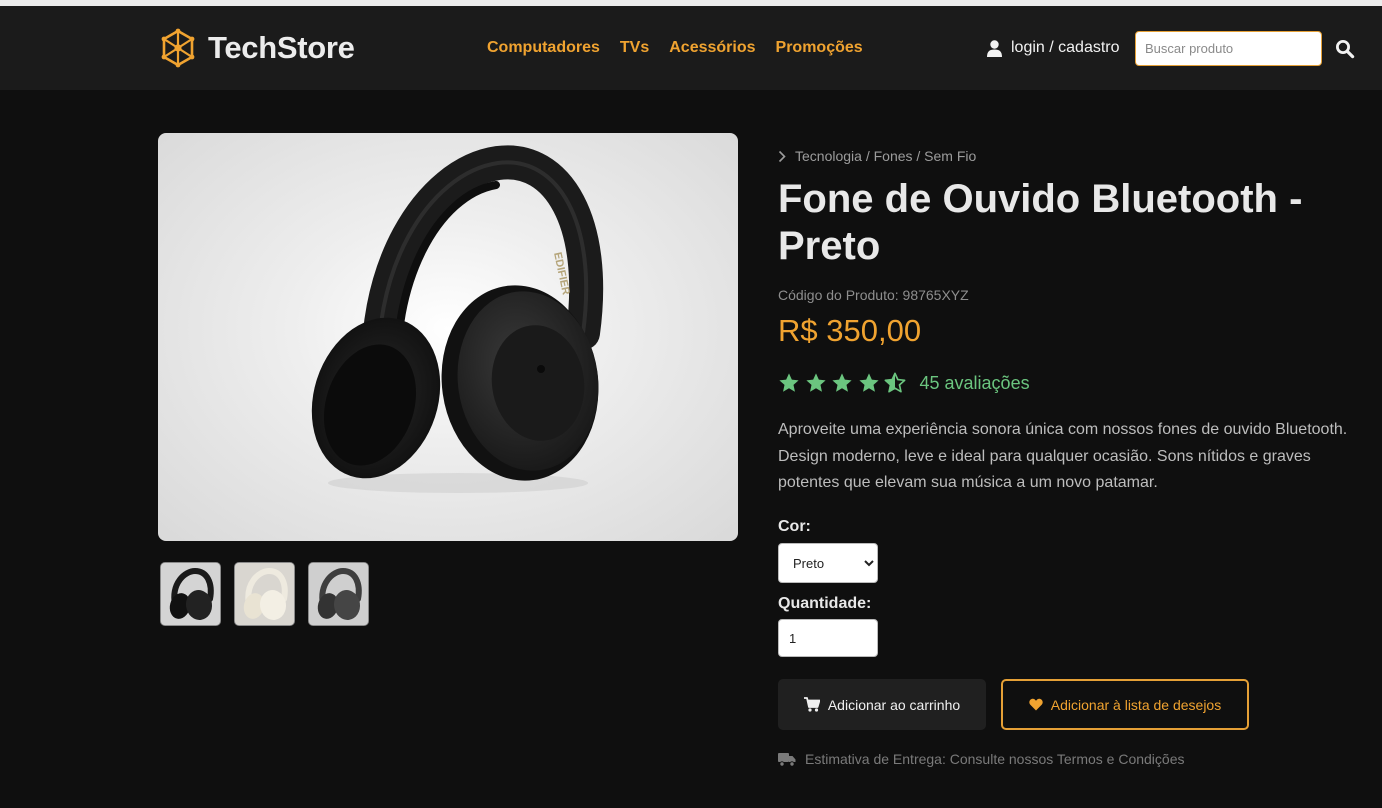 The width and height of the screenshot is (1382, 808). What do you see at coordinates (543, 48) in the screenshot?
I see `nav-item-computadores: Computadores` at bounding box center [543, 48].